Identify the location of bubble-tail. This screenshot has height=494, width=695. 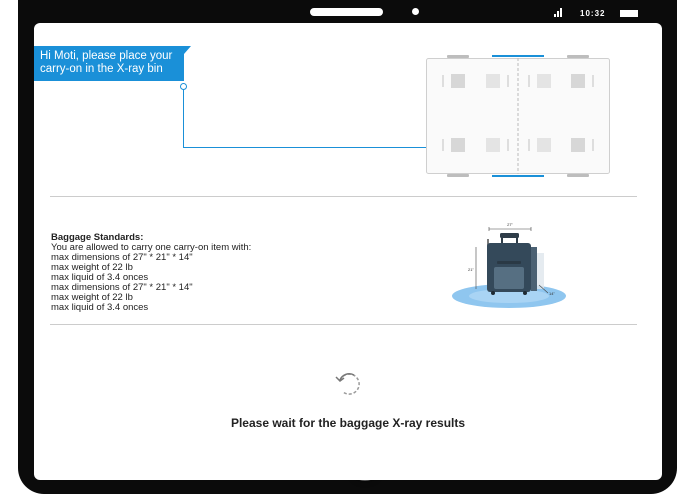
(187, 50).